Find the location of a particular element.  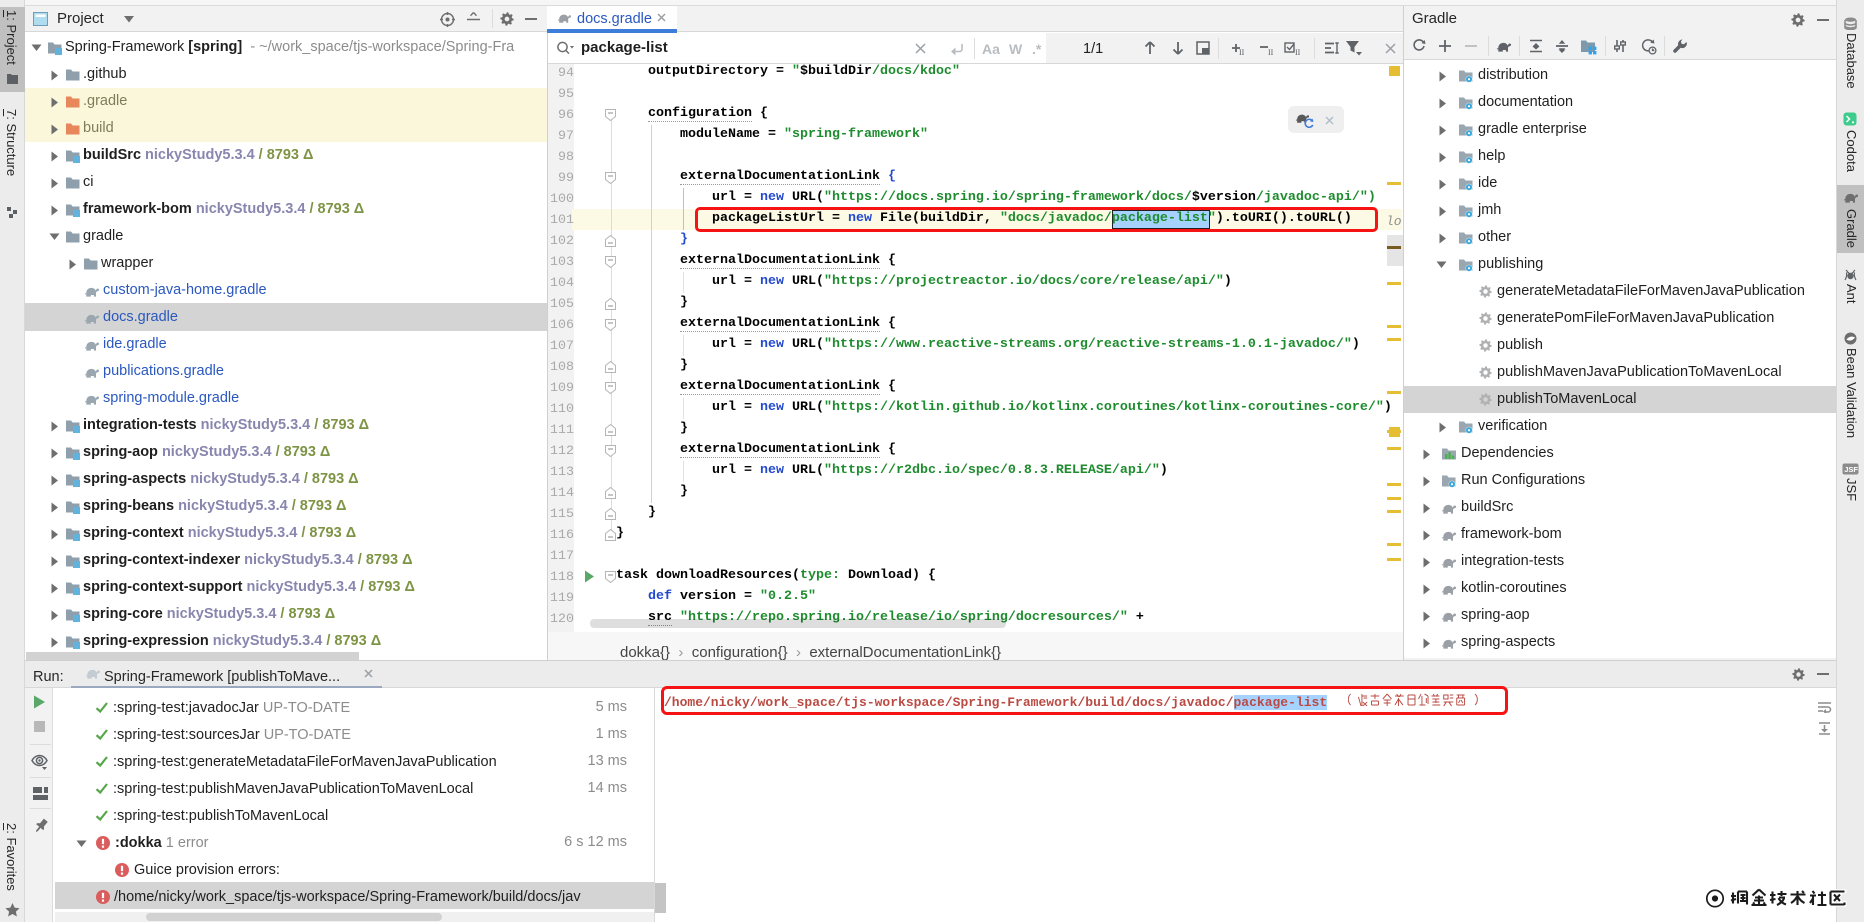

svg-text: JSF is located at coordinates (1851, 469).